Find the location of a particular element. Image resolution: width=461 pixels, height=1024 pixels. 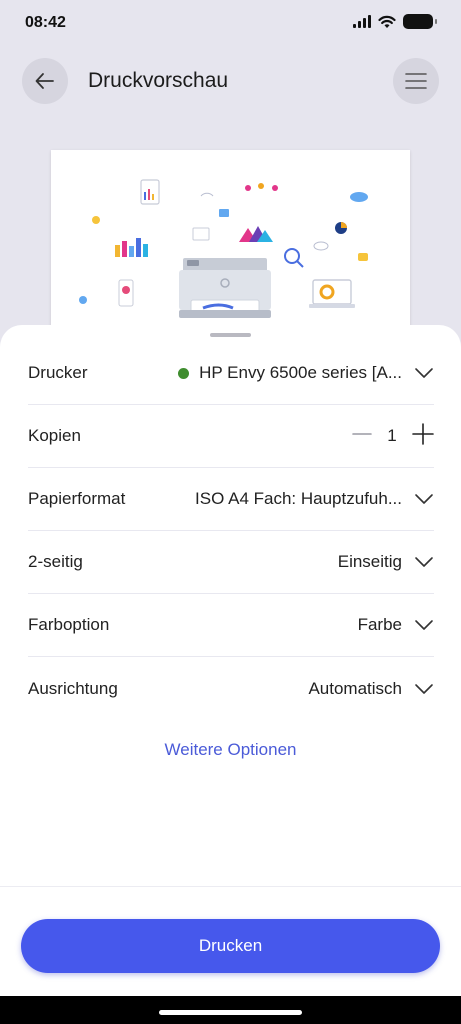

back-button is located at coordinates (45, 81).